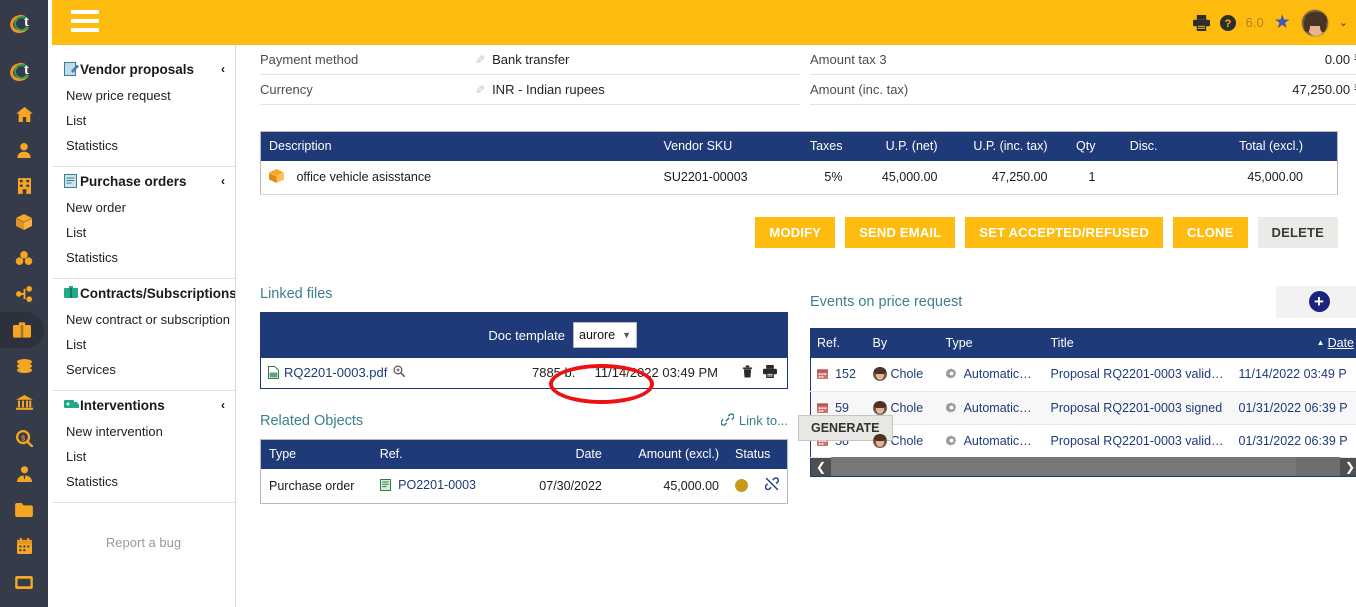 The width and height of the screenshot is (1356, 607). What do you see at coordinates (143, 95) in the screenshot?
I see `sidebar-item-new-price-request: New price request` at bounding box center [143, 95].